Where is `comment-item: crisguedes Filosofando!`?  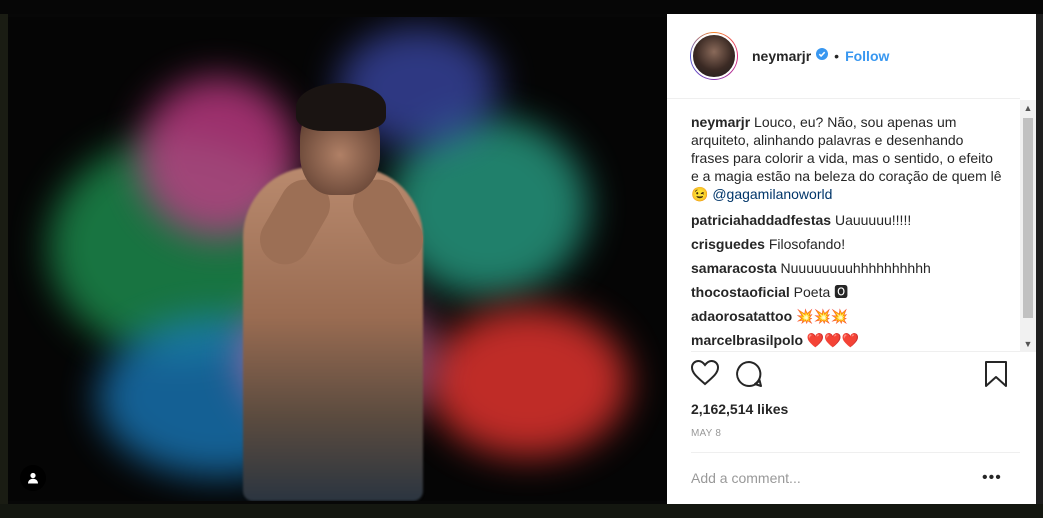 comment-item: crisguedes Filosofando! is located at coordinates (846, 244).